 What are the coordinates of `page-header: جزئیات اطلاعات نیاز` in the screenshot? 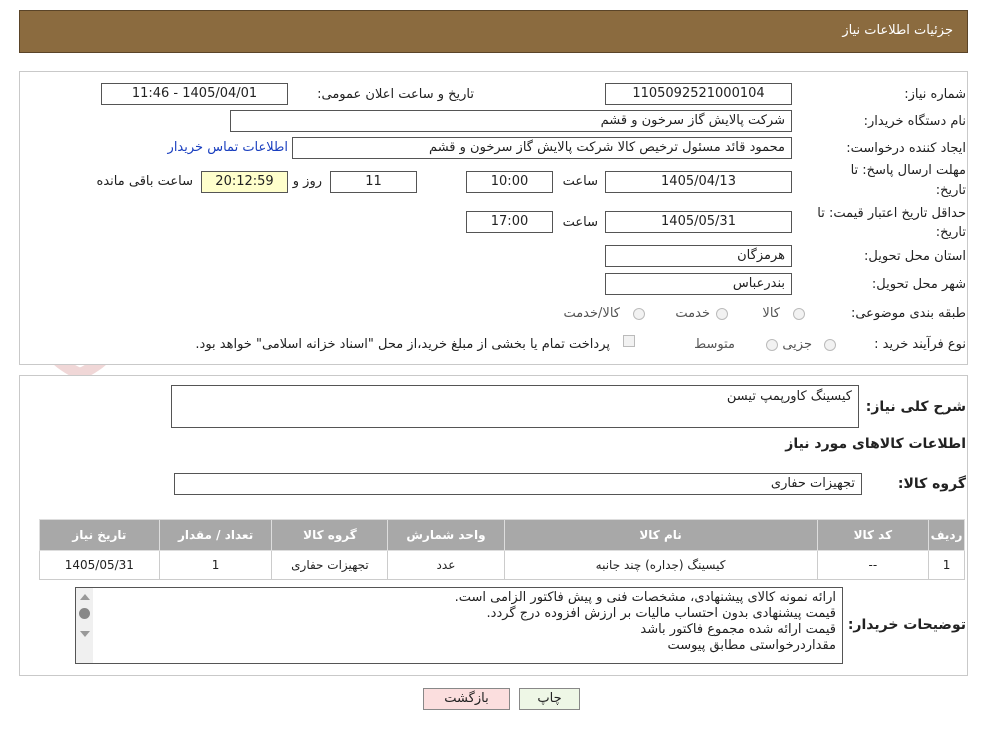 It's located at (493, 31).